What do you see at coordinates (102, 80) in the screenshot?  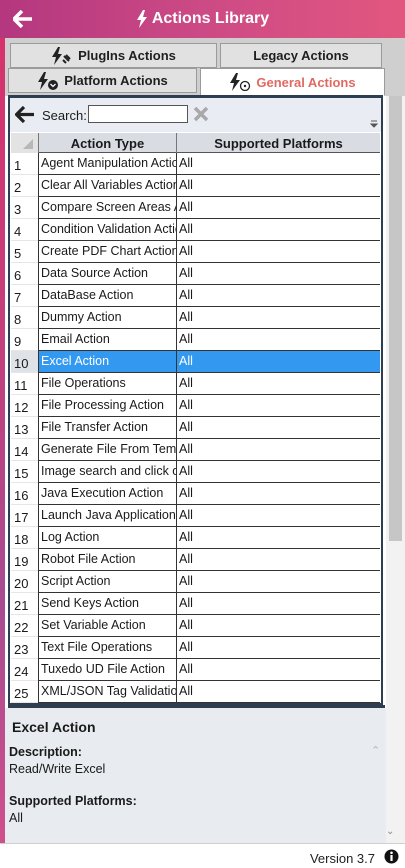 I see `tab-platform-actions: Platform Actions` at bounding box center [102, 80].